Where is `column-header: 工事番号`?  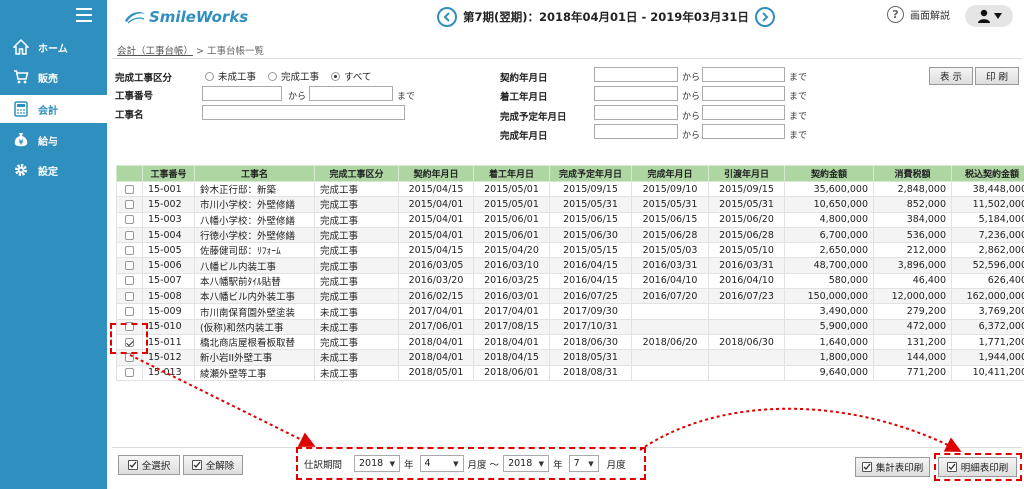 column-header: 工事番号 is located at coordinates (168, 173).